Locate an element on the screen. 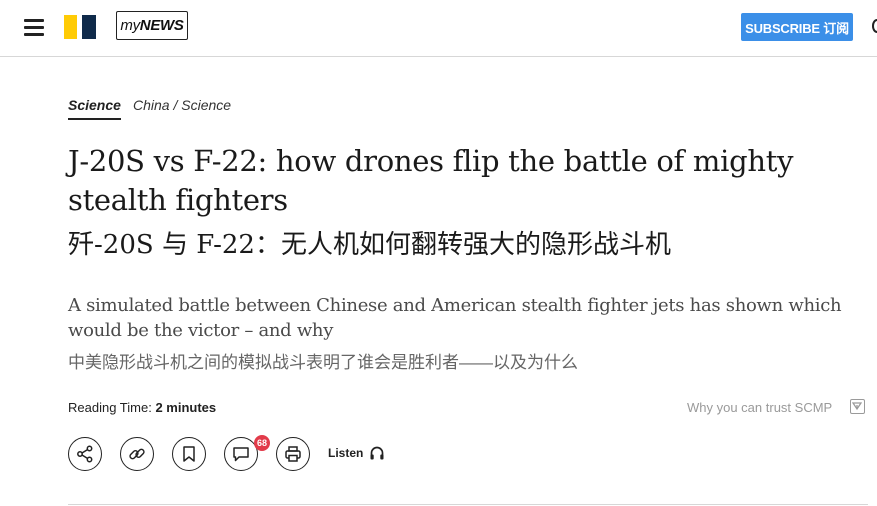  comment-icon is located at coordinates (241, 454).